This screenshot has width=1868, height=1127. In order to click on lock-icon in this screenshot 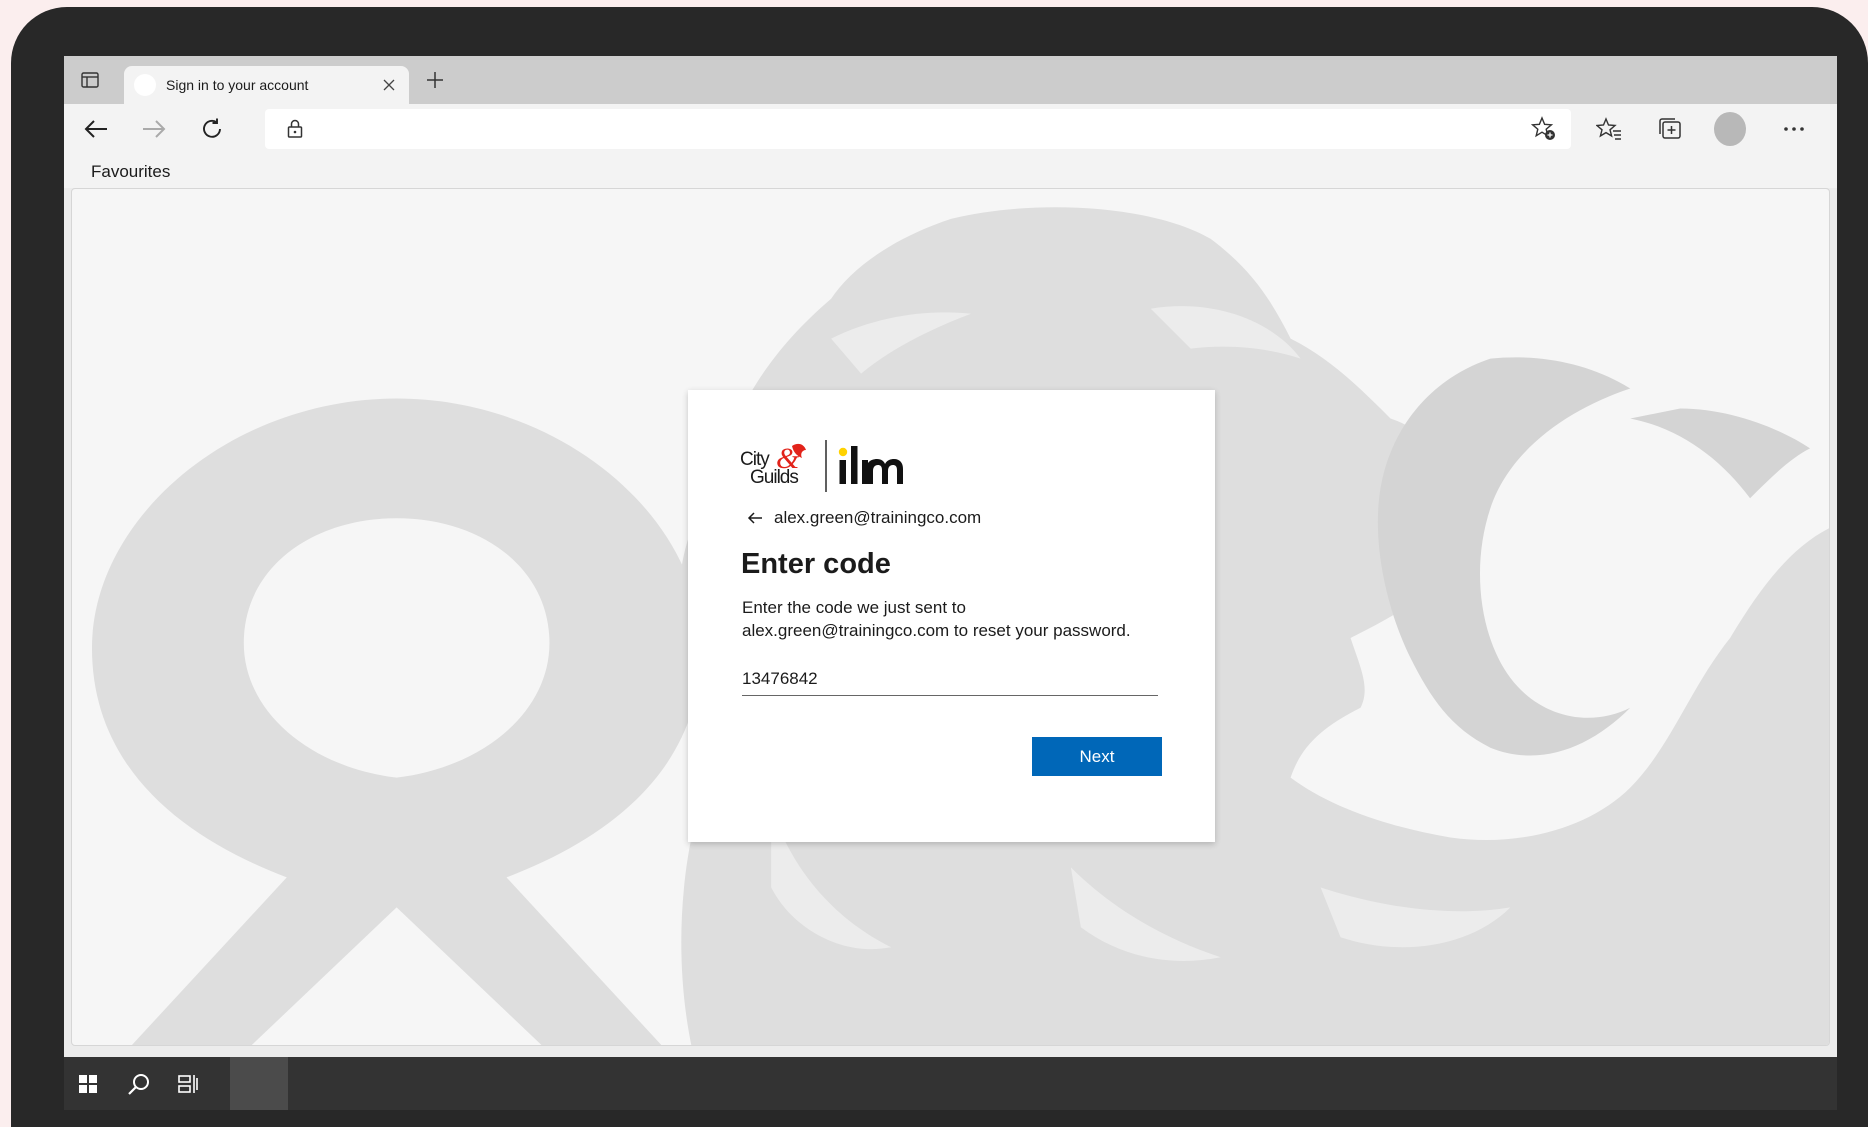, I will do `click(295, 129)`.